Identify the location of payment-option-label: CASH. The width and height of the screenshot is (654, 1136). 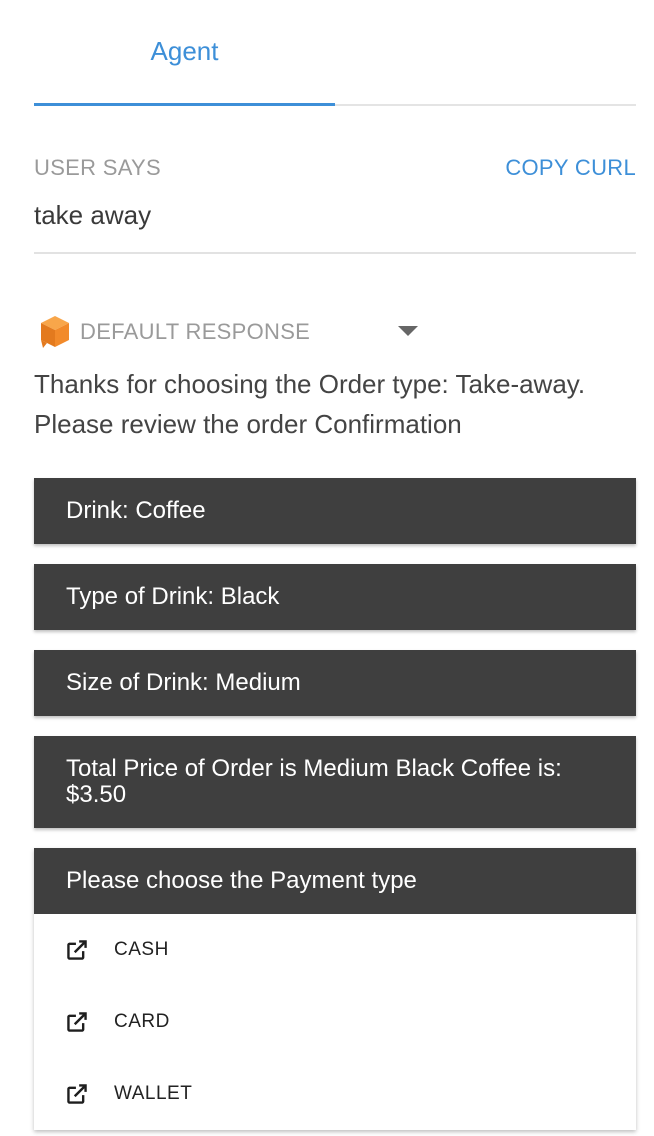
(141, 949).